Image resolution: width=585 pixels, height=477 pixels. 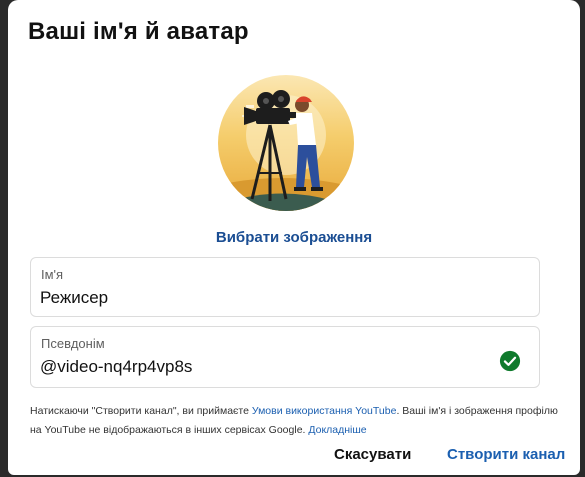 I want to click on pick-image-button: Вибрати зображення, so click(x=294, y=237).